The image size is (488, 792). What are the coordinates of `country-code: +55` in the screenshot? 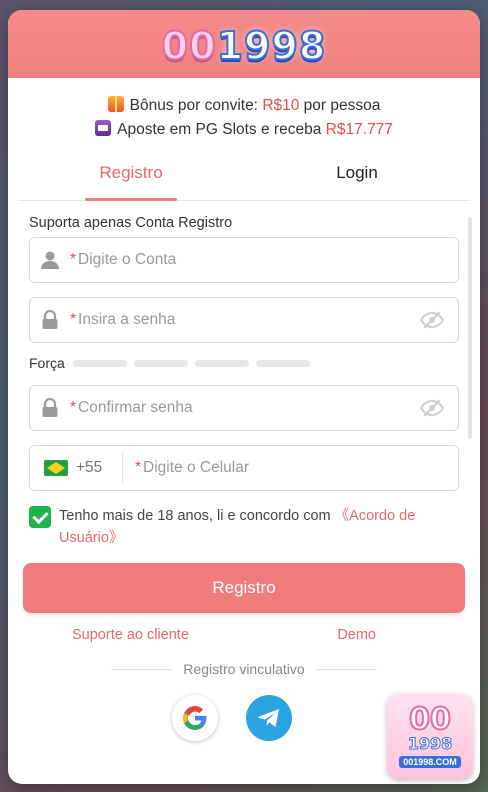 It's located at (95, 468).